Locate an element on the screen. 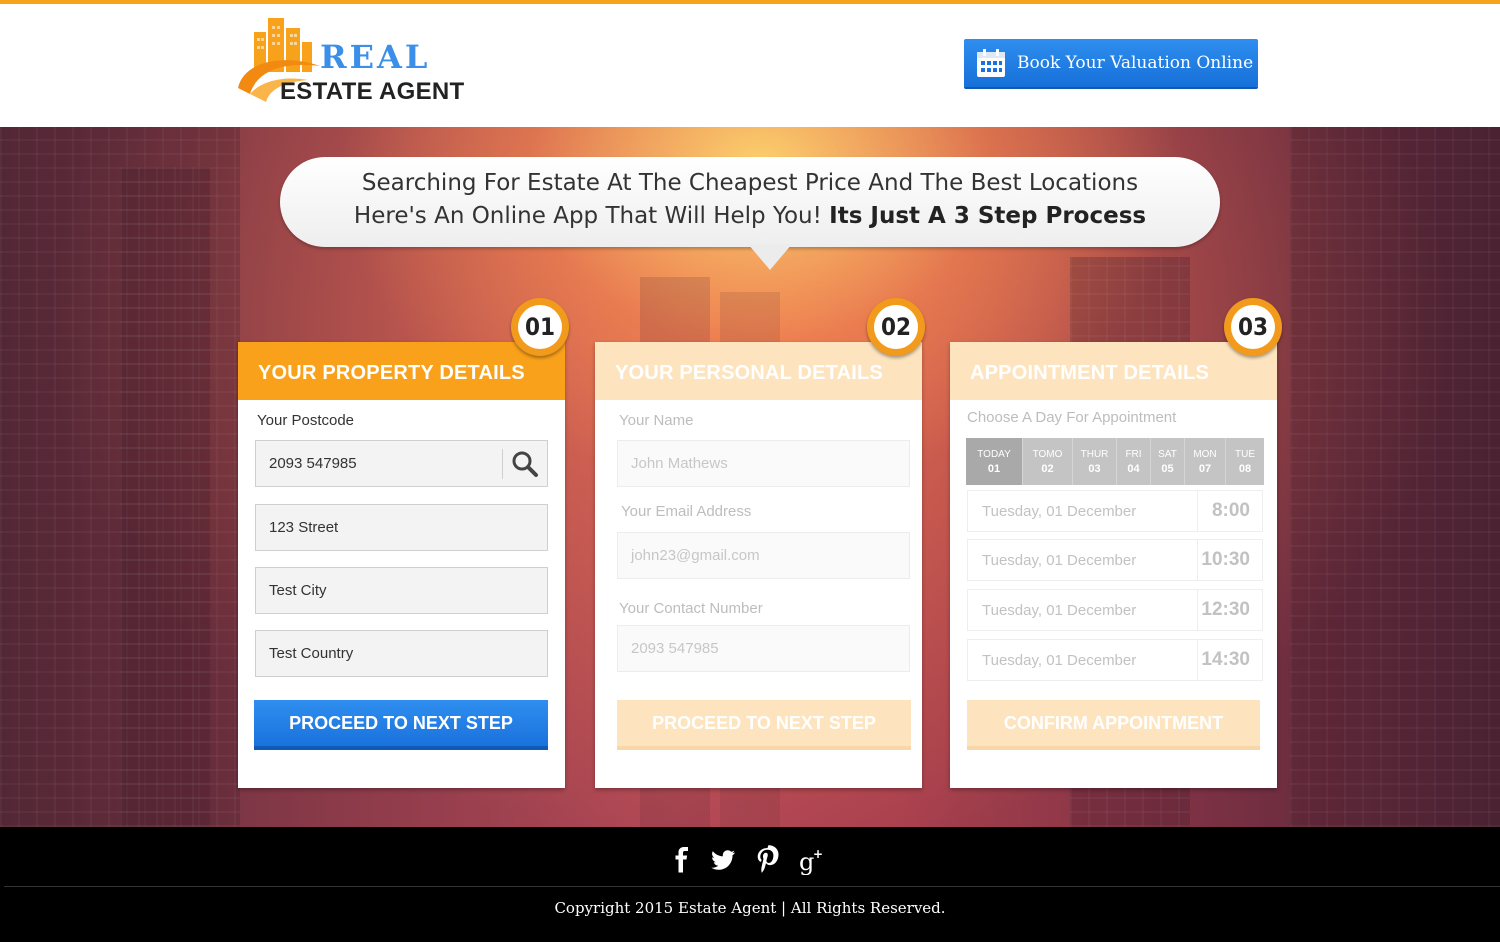  day-number: 04 is located at coordinates (1133, 469).